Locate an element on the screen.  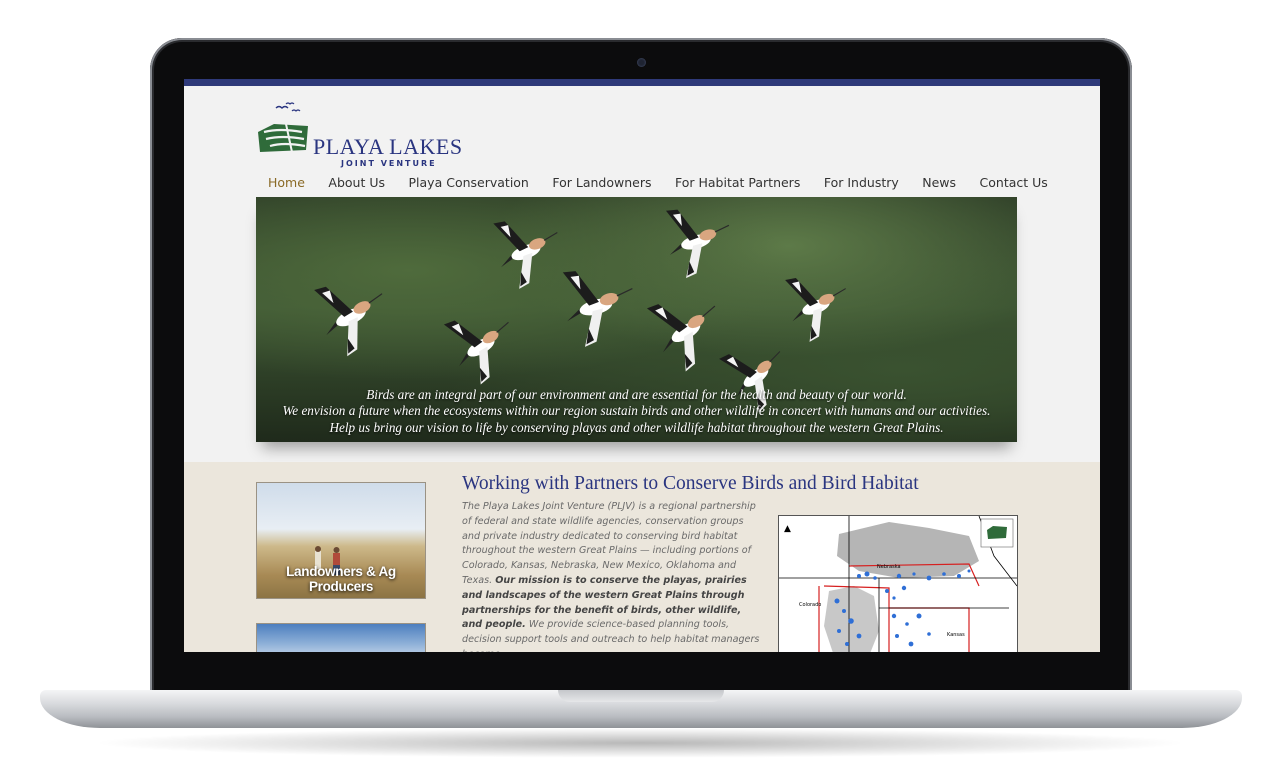
nav-for-habitat-partners: For Habitat Partners is located at coordinates (737, 182).